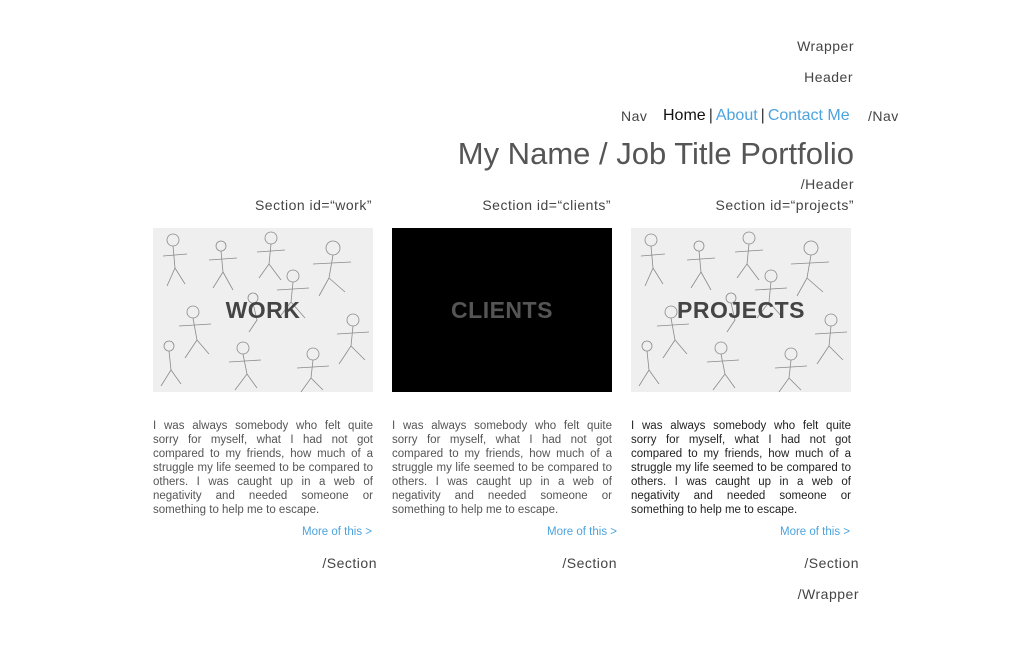  Describe the element at coordinates (349, 563) in the screenshot. I see `section-work-close-marker: /Section` at that location.